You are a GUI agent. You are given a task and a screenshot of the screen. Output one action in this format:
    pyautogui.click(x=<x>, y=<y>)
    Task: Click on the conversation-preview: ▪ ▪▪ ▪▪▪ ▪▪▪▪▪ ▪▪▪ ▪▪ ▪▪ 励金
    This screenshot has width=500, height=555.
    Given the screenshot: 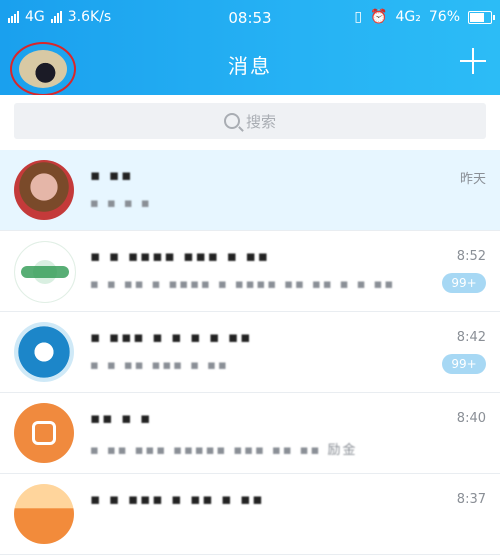 What is the action you would take?
    pyautogui.click(x=224, y=450)
    